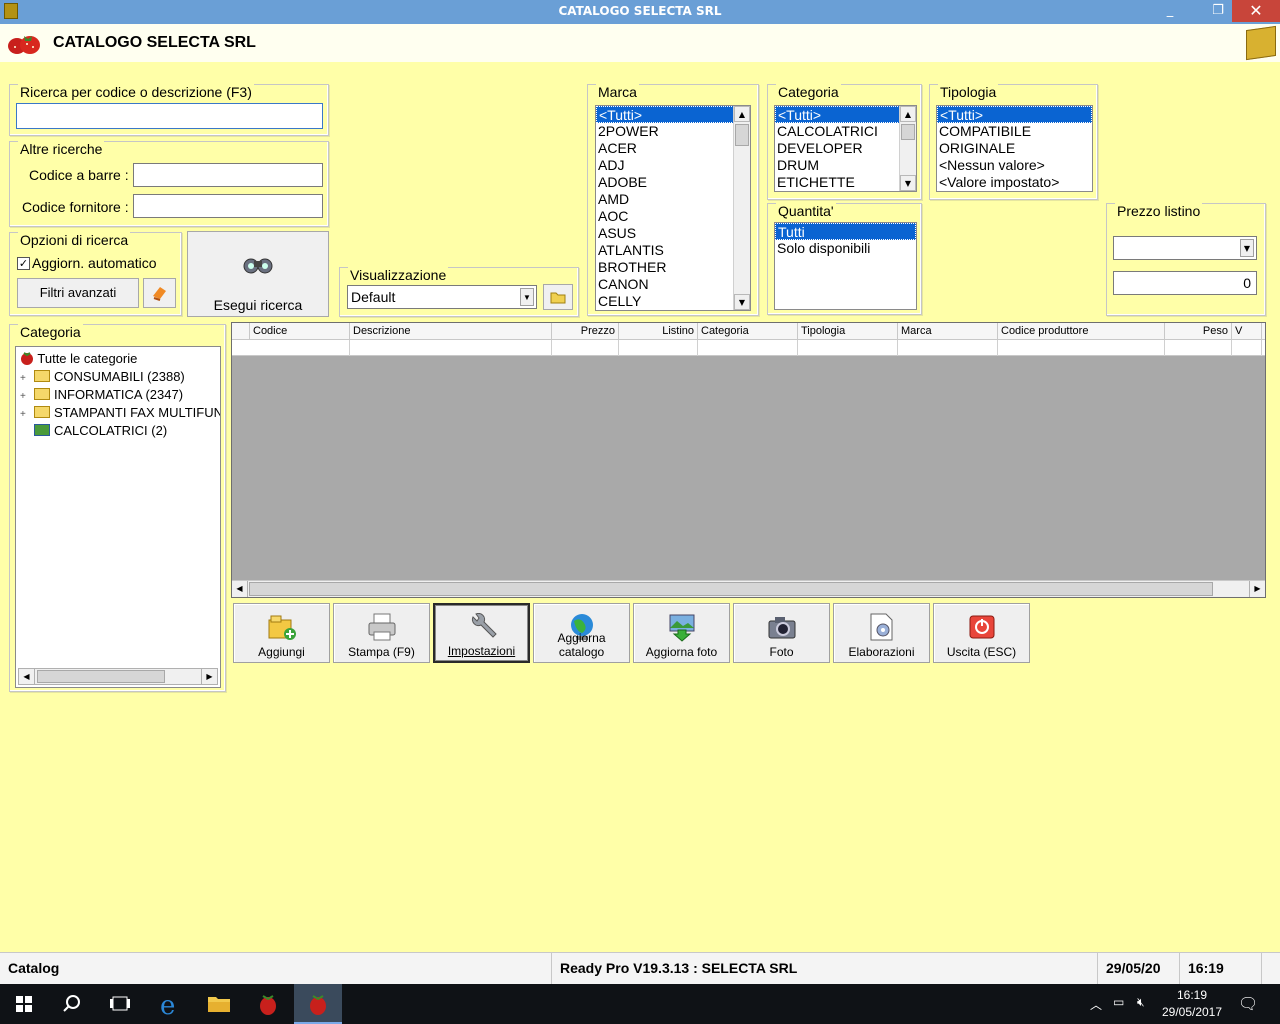 The width and height of the screenshot is (1280, 1024). What do you see at coordinates (673, 148) in the screenshot?
I see `brand-item: ACER` at bounding box center [673, 148].